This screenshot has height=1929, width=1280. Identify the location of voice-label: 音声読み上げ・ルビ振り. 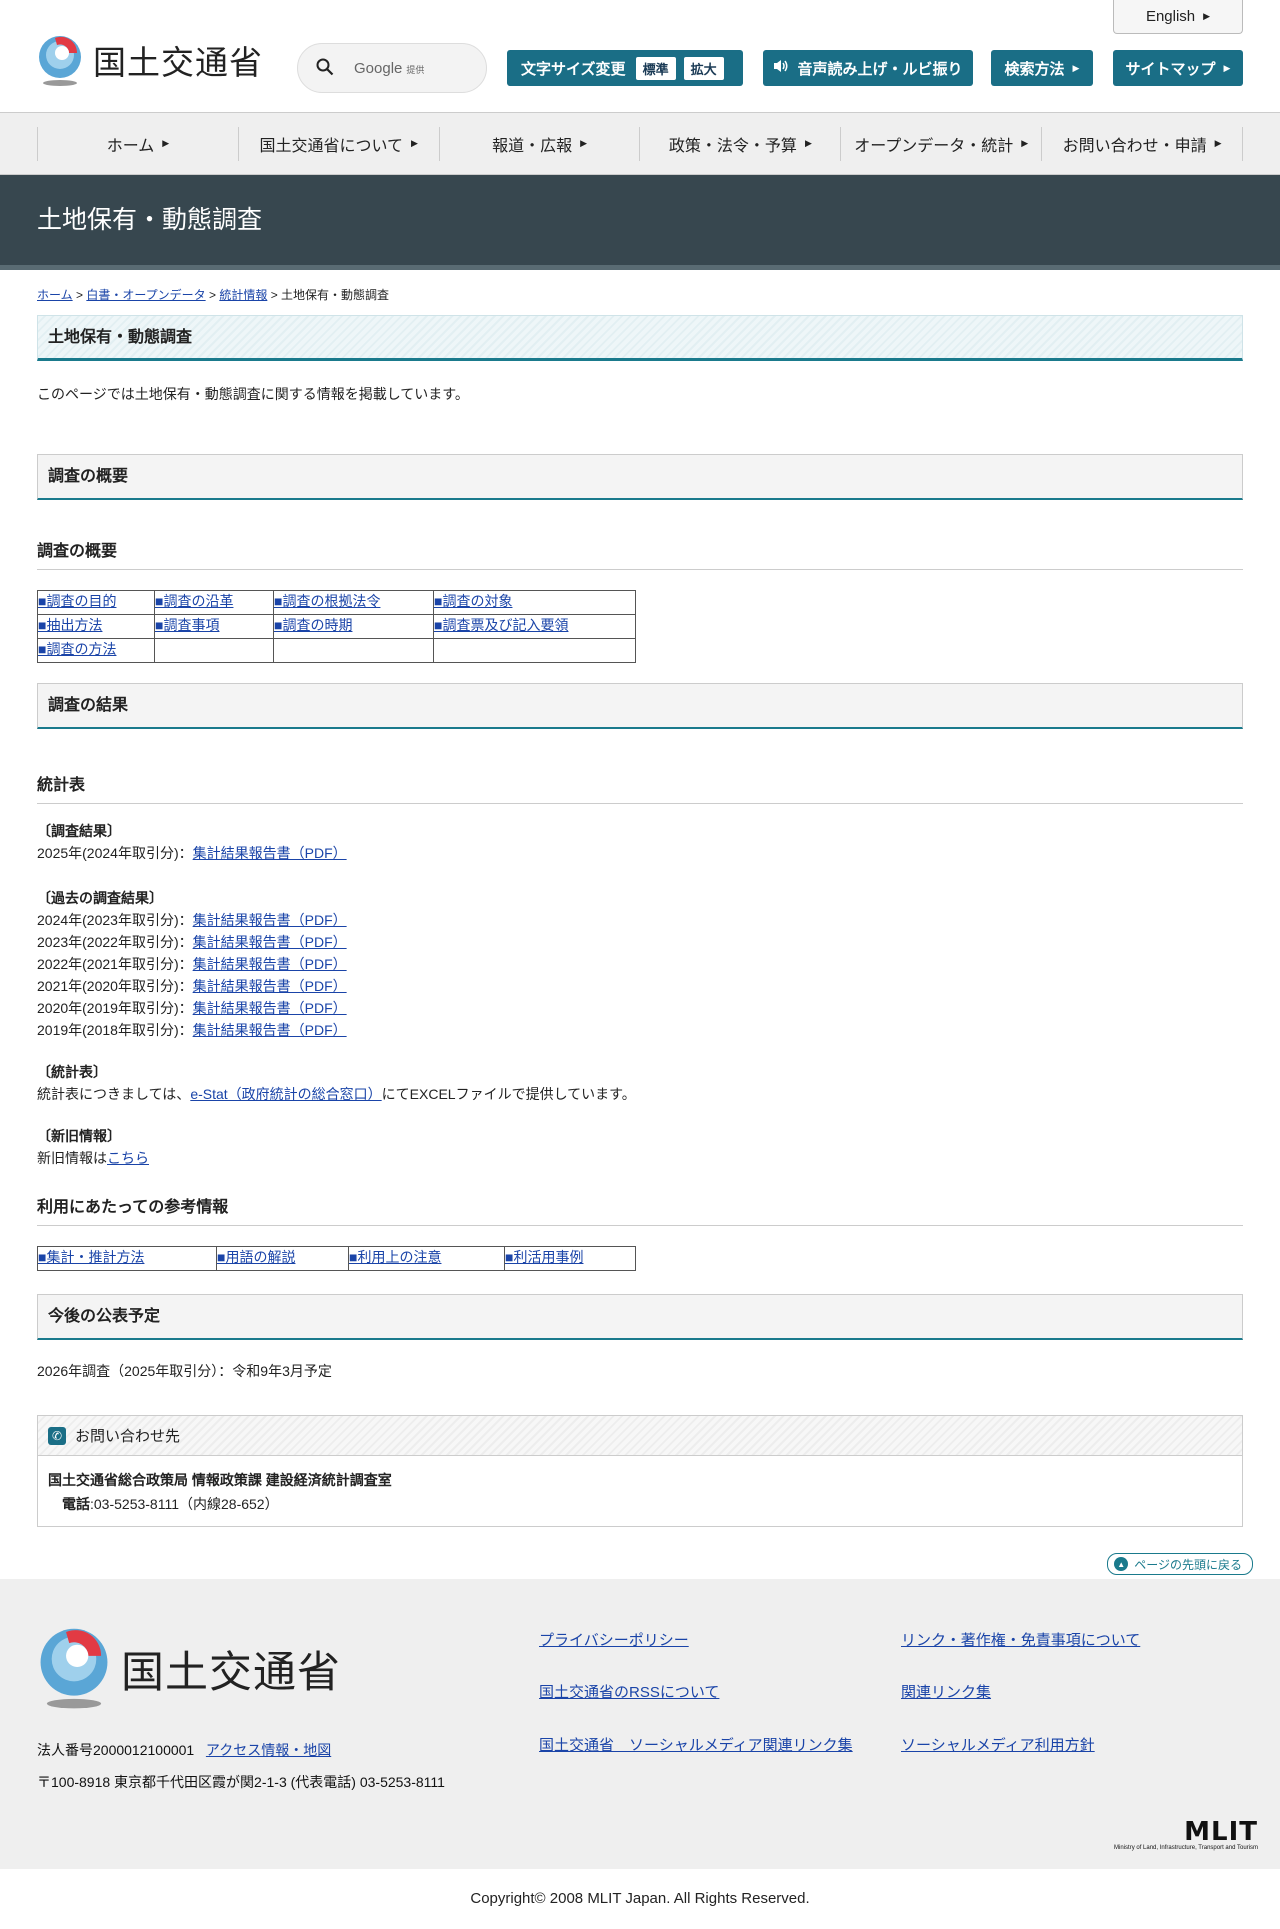
(880, 69).